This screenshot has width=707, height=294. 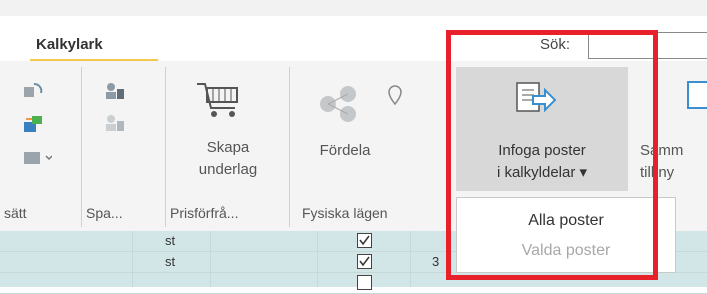 I want to click on summarize-icon, so click(x=693, y=100).